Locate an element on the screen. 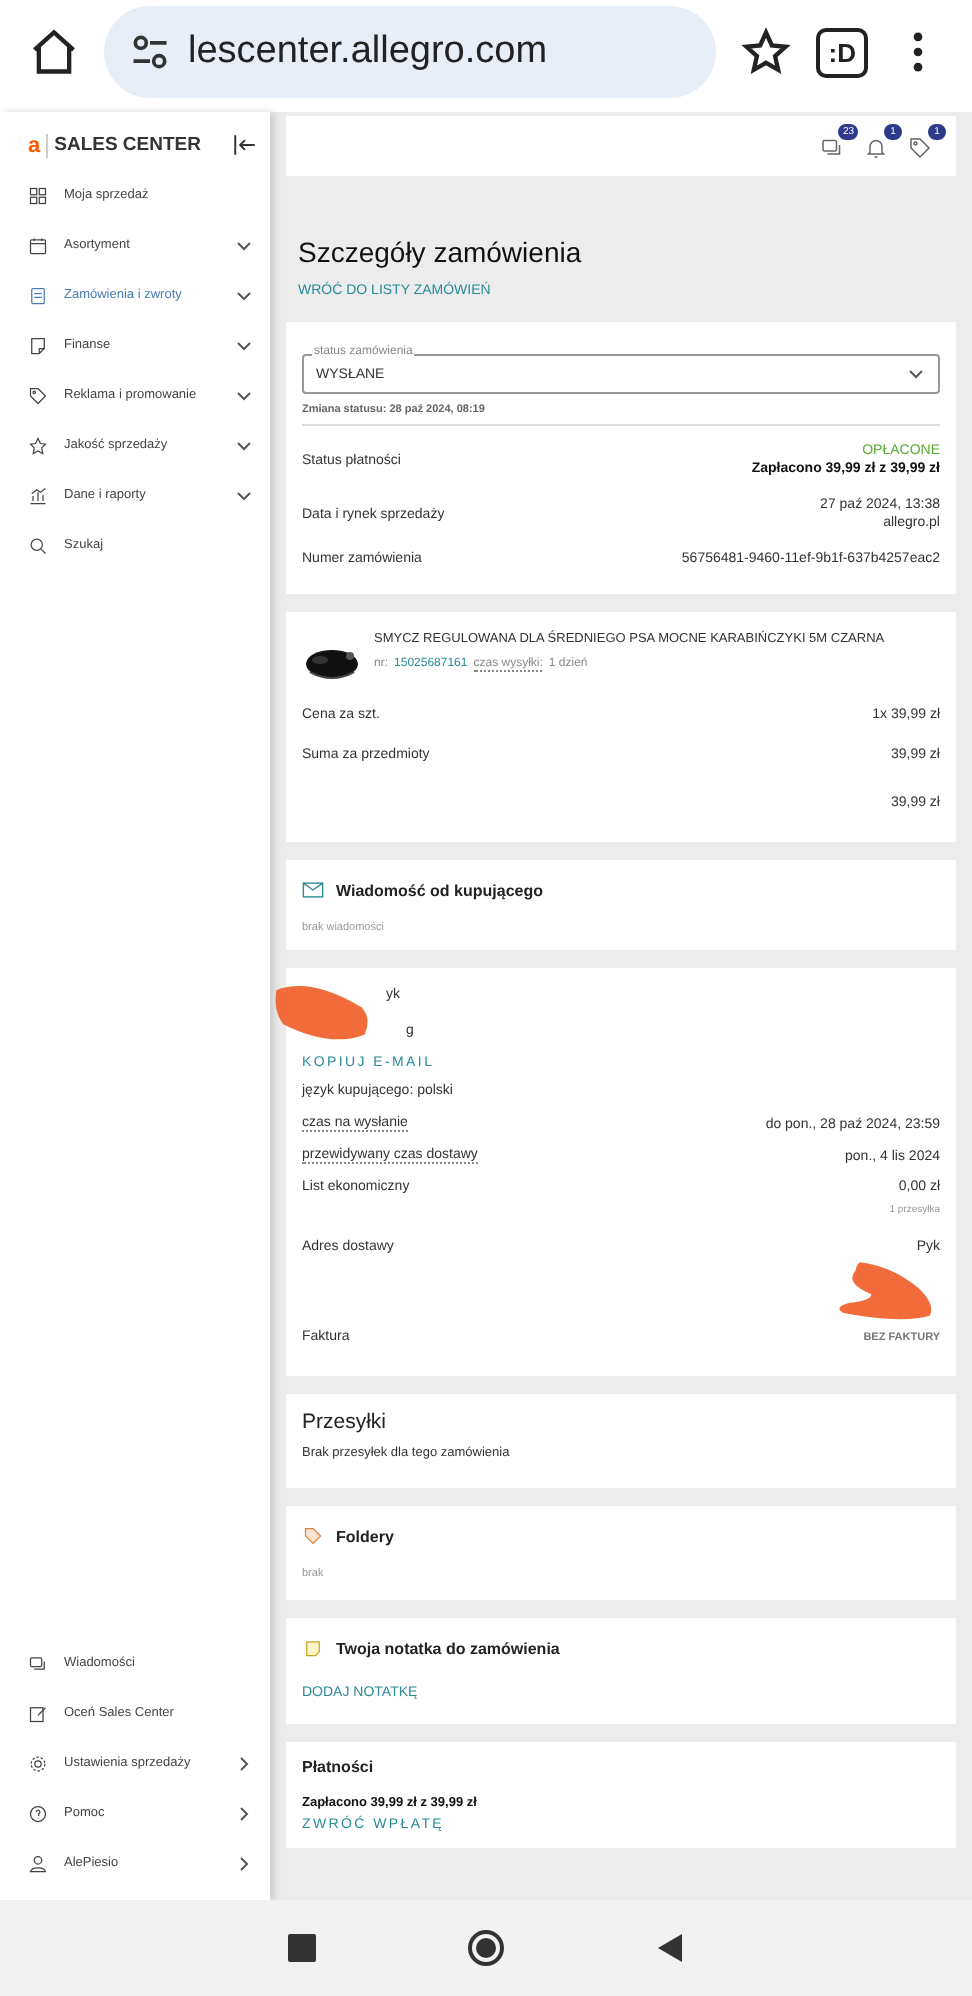 The image size is (972, 1996). recent-apps-button is located at coordinates (302, 1948).